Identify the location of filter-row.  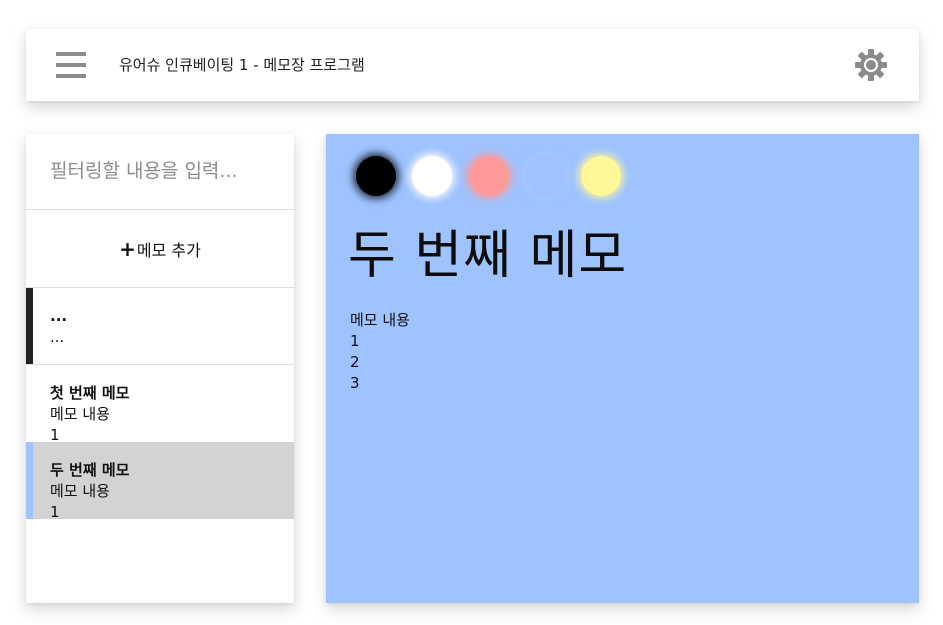
(160, 172).